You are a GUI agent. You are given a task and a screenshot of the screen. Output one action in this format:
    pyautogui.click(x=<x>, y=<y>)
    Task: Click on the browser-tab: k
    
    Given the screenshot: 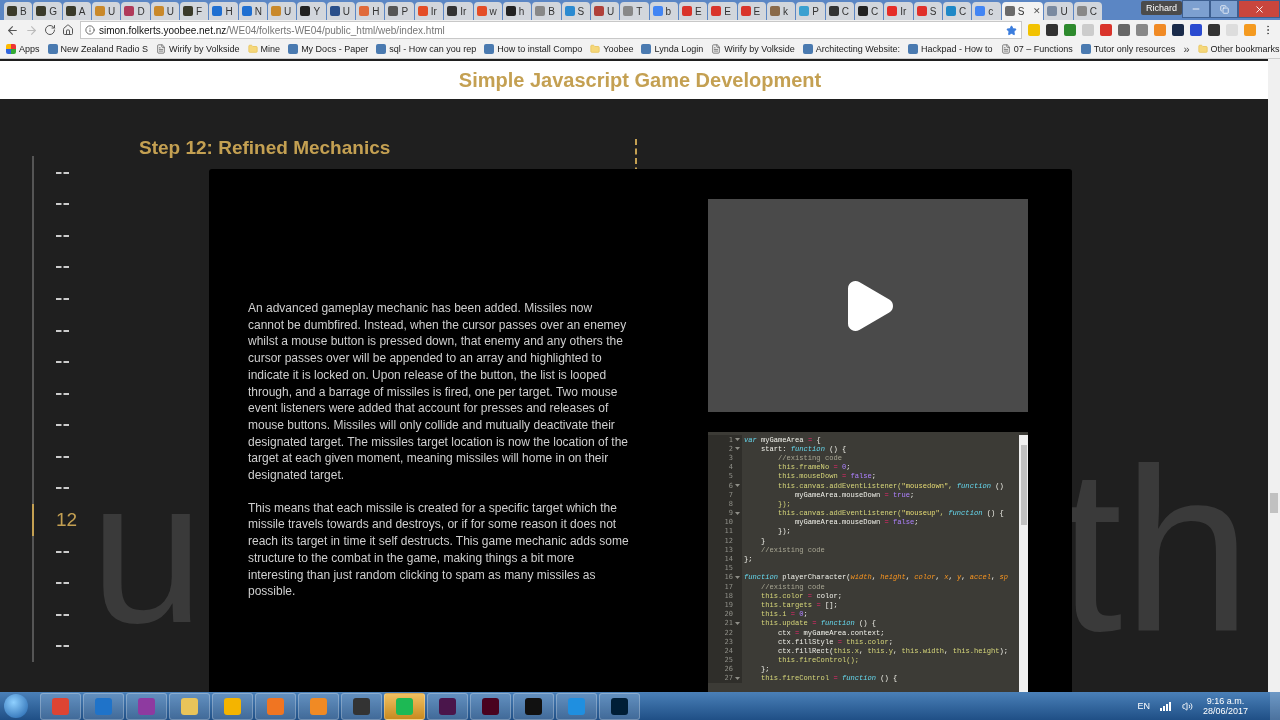 What is the action you would take?
    pyautogui.click(x=781, y=11)
    